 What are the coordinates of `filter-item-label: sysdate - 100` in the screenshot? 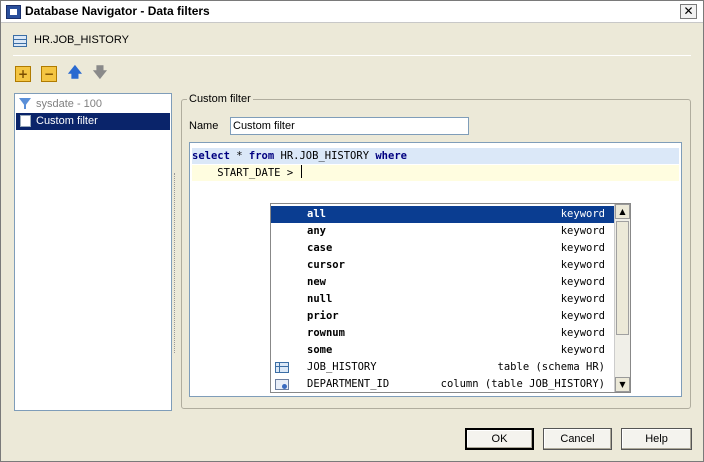 It's located at (69, 104).